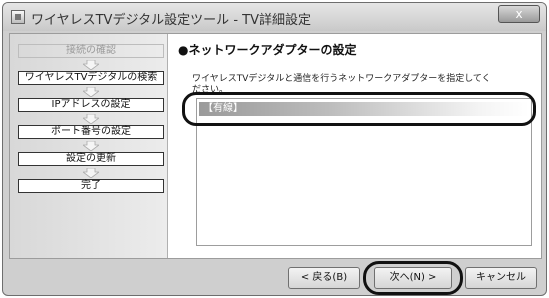 This screenshot has width=549, height=298. What do you see at coordinates (171, 20) in the screenshot?
I see `window-title: ワイヤレスTVデジタル設定ツール - TV詳細設定` at bounding box center [171, 20].